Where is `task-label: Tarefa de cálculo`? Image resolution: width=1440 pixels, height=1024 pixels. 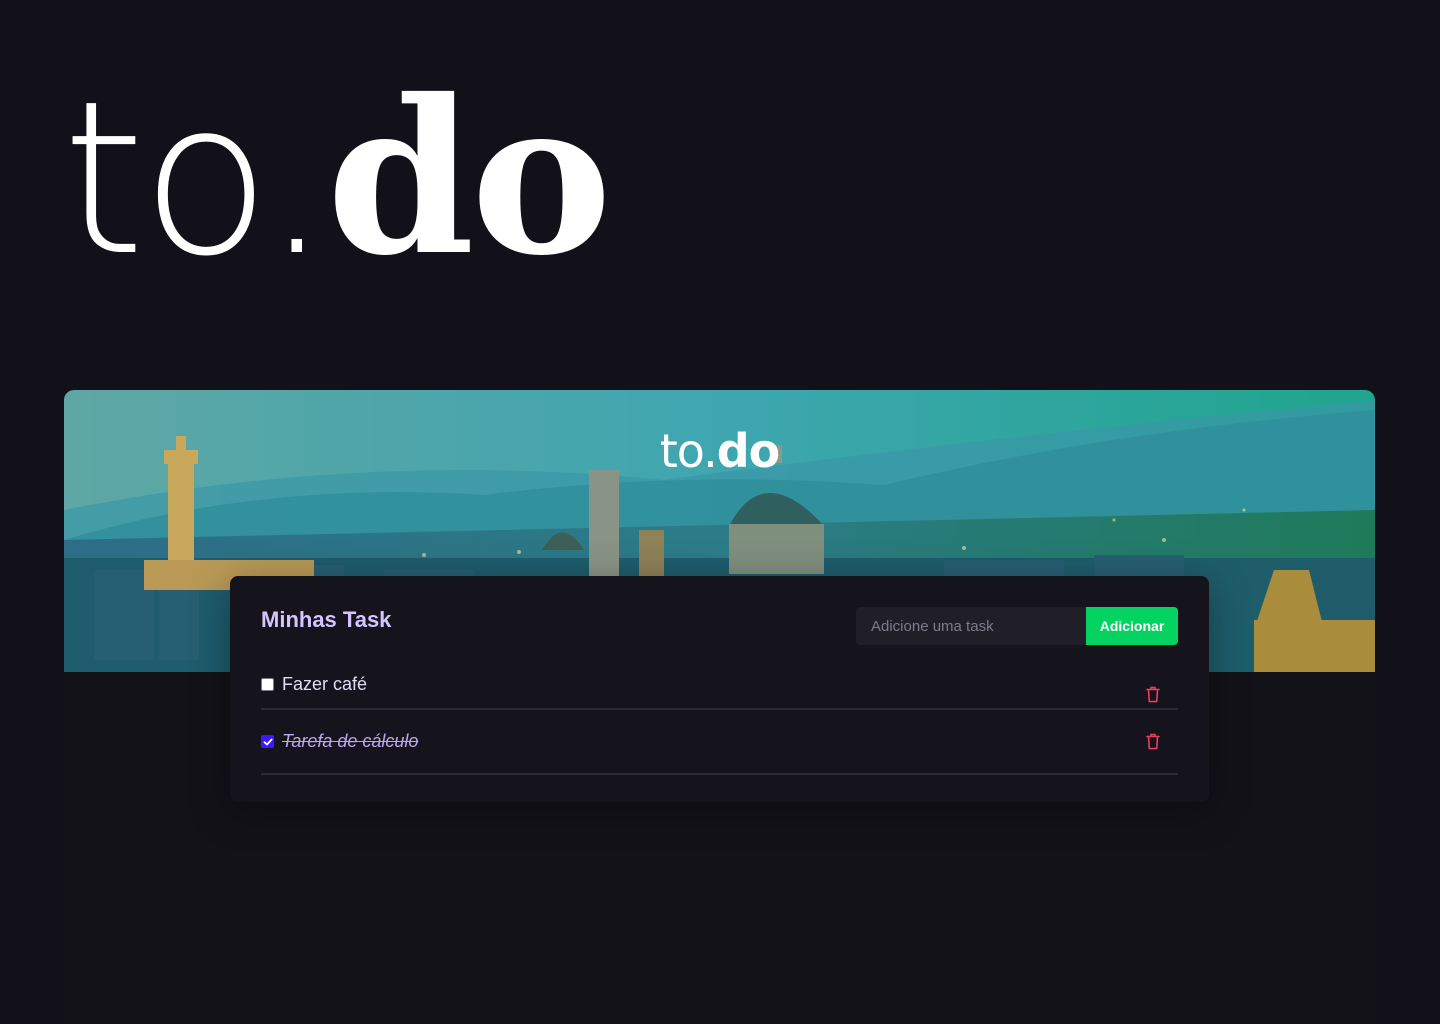
task-label: Tarefa de cálculo is located at coordinates (350, 741).